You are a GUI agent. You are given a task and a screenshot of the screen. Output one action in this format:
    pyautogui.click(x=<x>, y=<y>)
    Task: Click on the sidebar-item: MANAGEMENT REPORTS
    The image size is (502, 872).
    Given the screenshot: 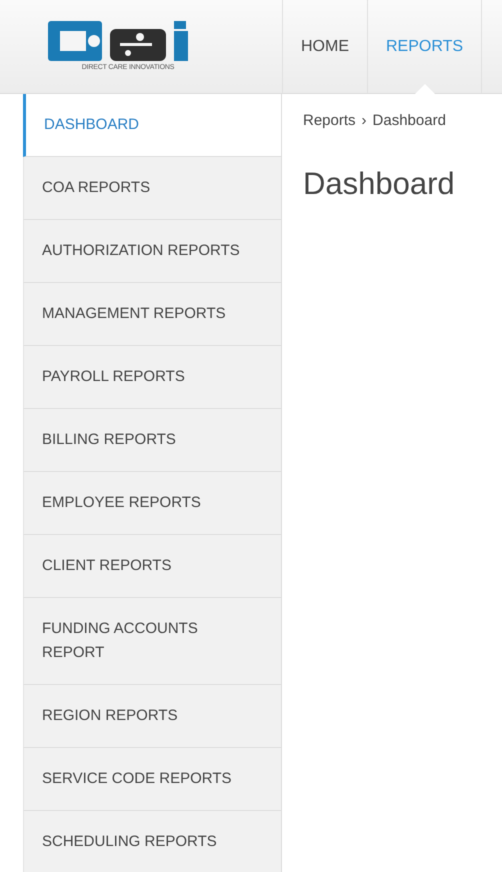 What is the action you would take?
    pyautogui.click(x=152, y=314)
    